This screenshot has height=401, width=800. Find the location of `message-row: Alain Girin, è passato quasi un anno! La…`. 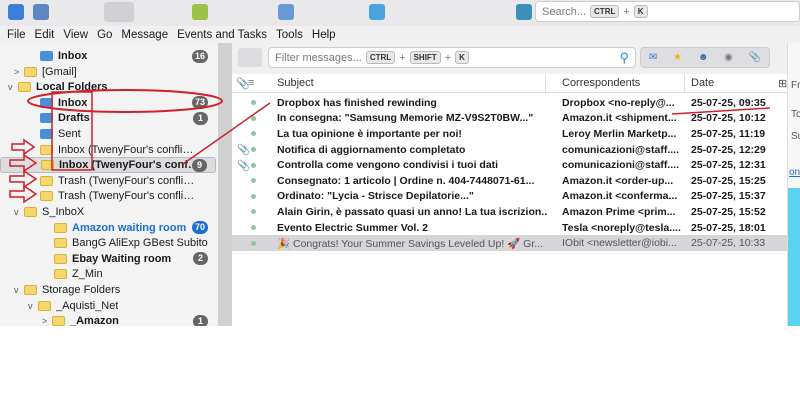

message-row: Alain Girin, è passato quasi un anno! La… is located at coordinates (509, 212).